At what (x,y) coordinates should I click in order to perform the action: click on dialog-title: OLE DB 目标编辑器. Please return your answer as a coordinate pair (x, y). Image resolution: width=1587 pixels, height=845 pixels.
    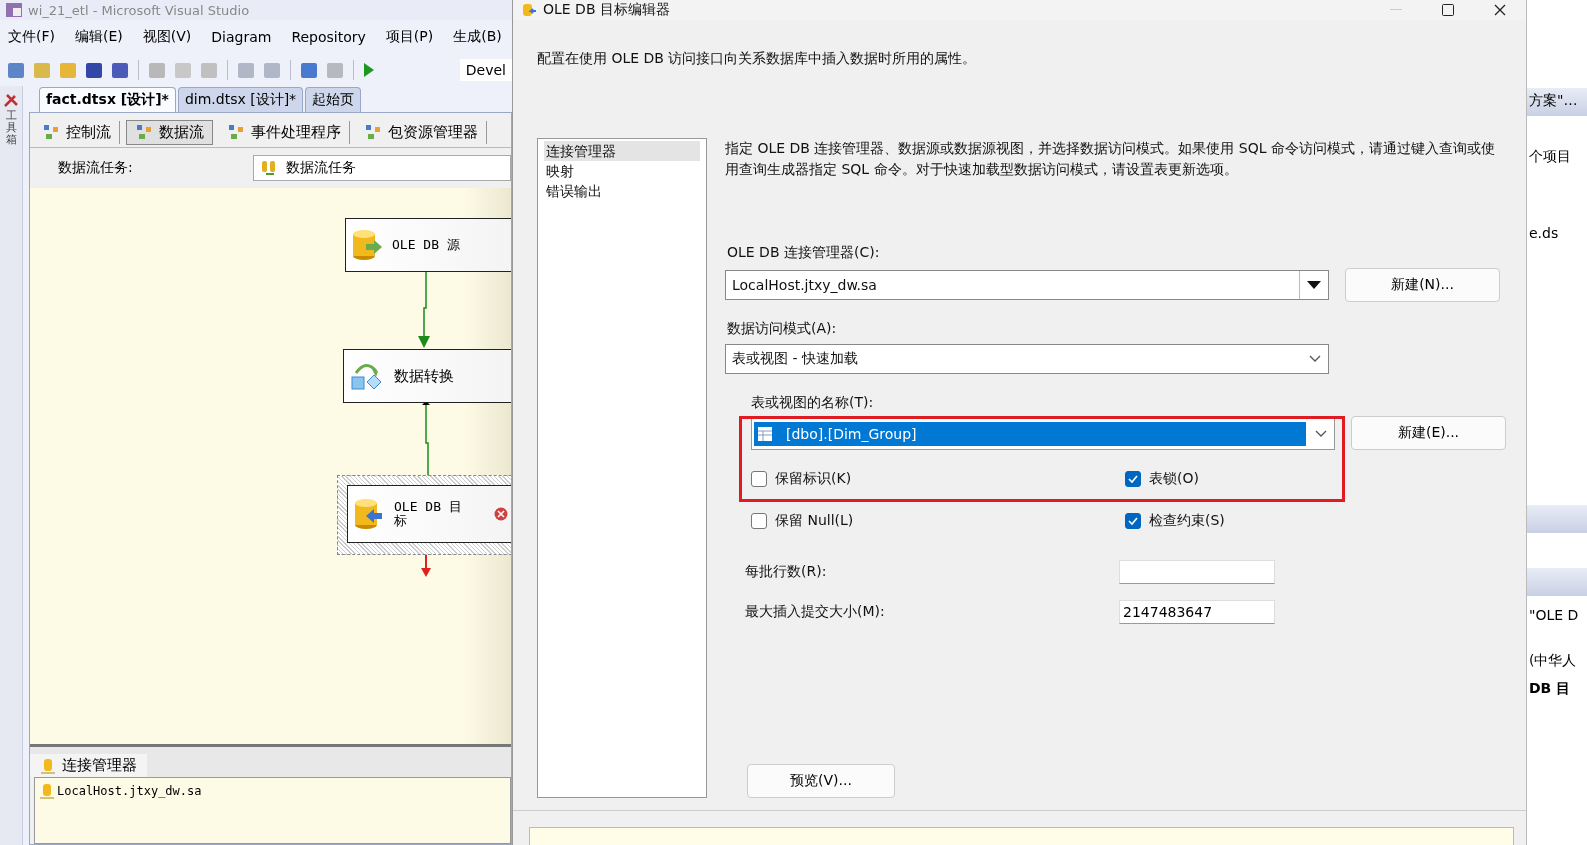
    Looking at the image, I should click on (606, 10).